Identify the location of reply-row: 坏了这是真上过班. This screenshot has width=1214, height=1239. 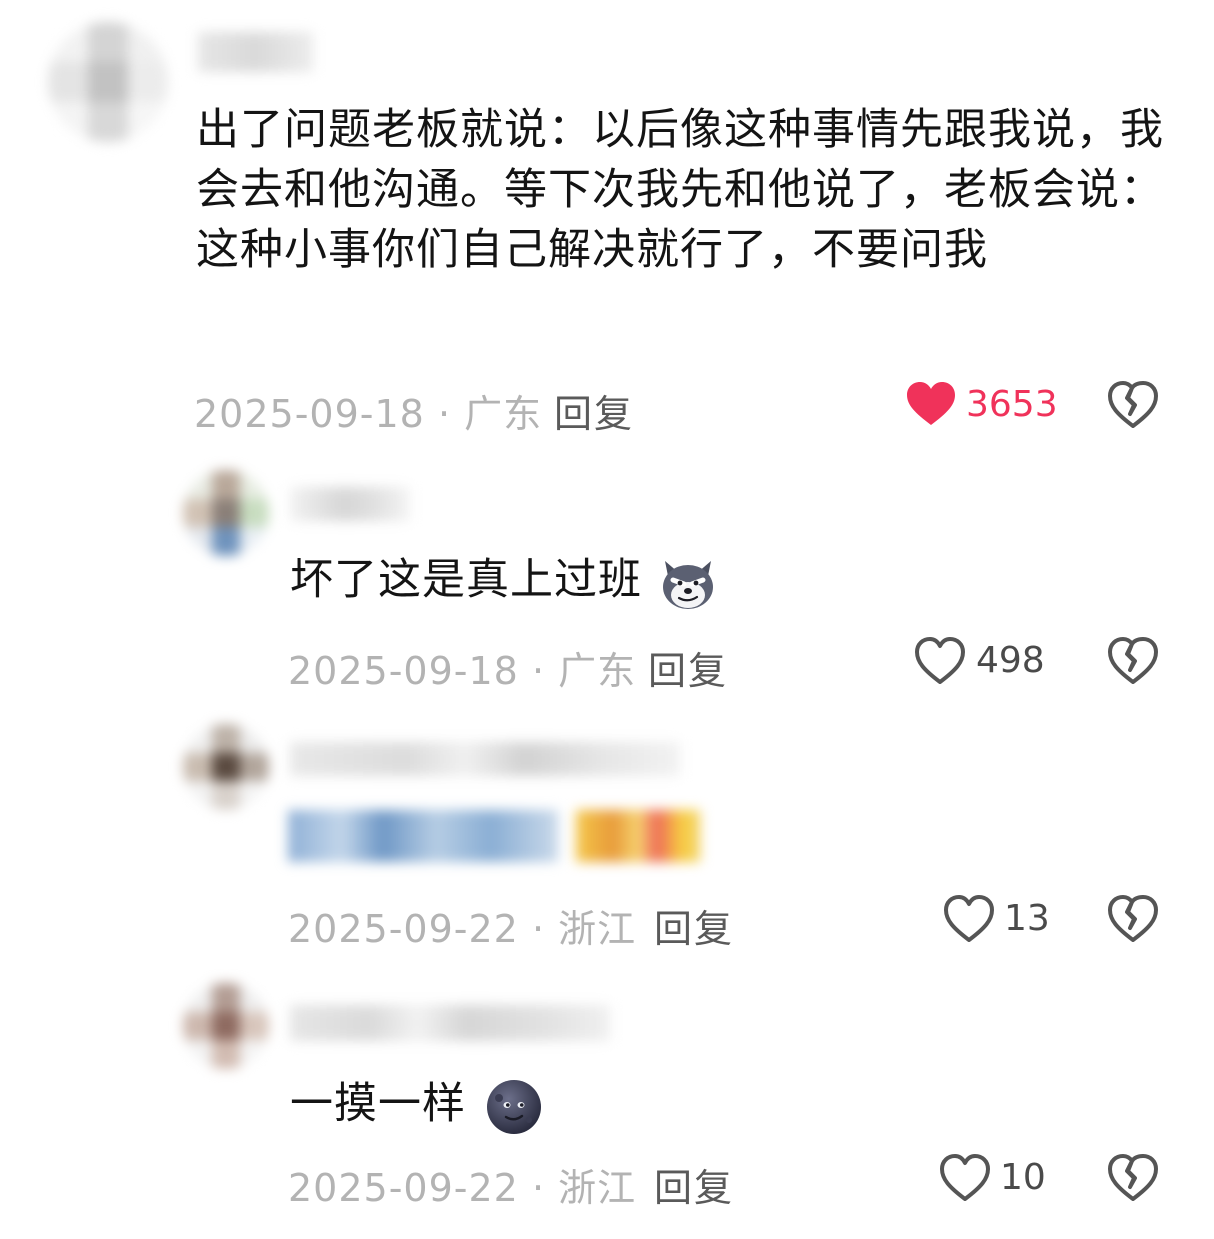
(503, 580).